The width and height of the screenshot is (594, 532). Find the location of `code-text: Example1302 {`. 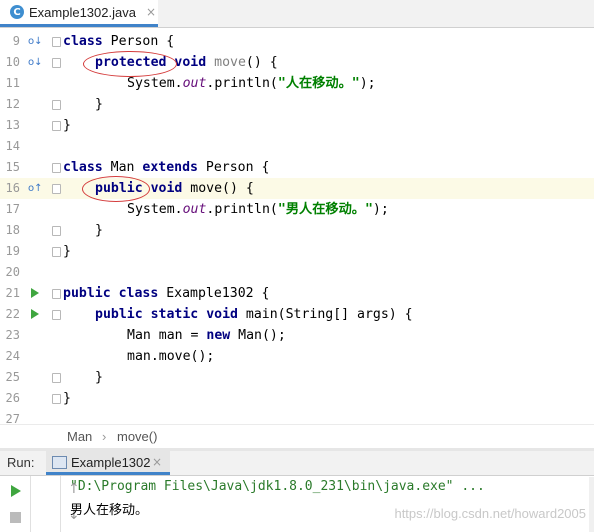

code-text: Example1302 { is located at coordinates (214, 293).